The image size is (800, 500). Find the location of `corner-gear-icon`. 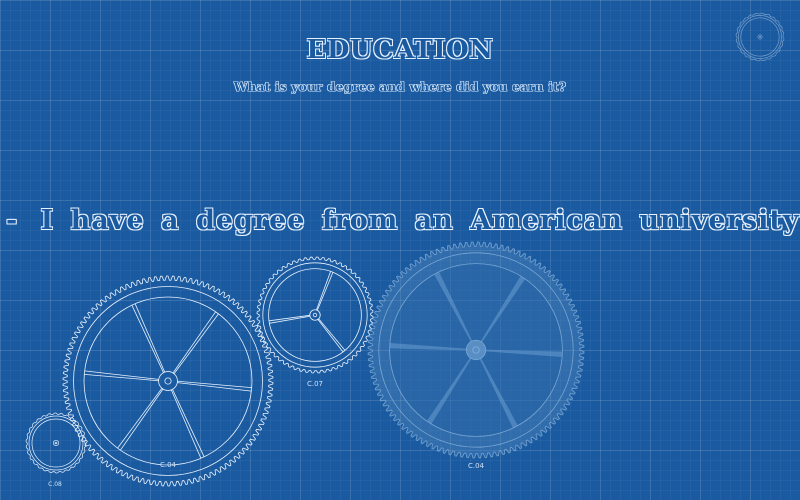

corner-gear-icon is located at coordinates (760, 37).